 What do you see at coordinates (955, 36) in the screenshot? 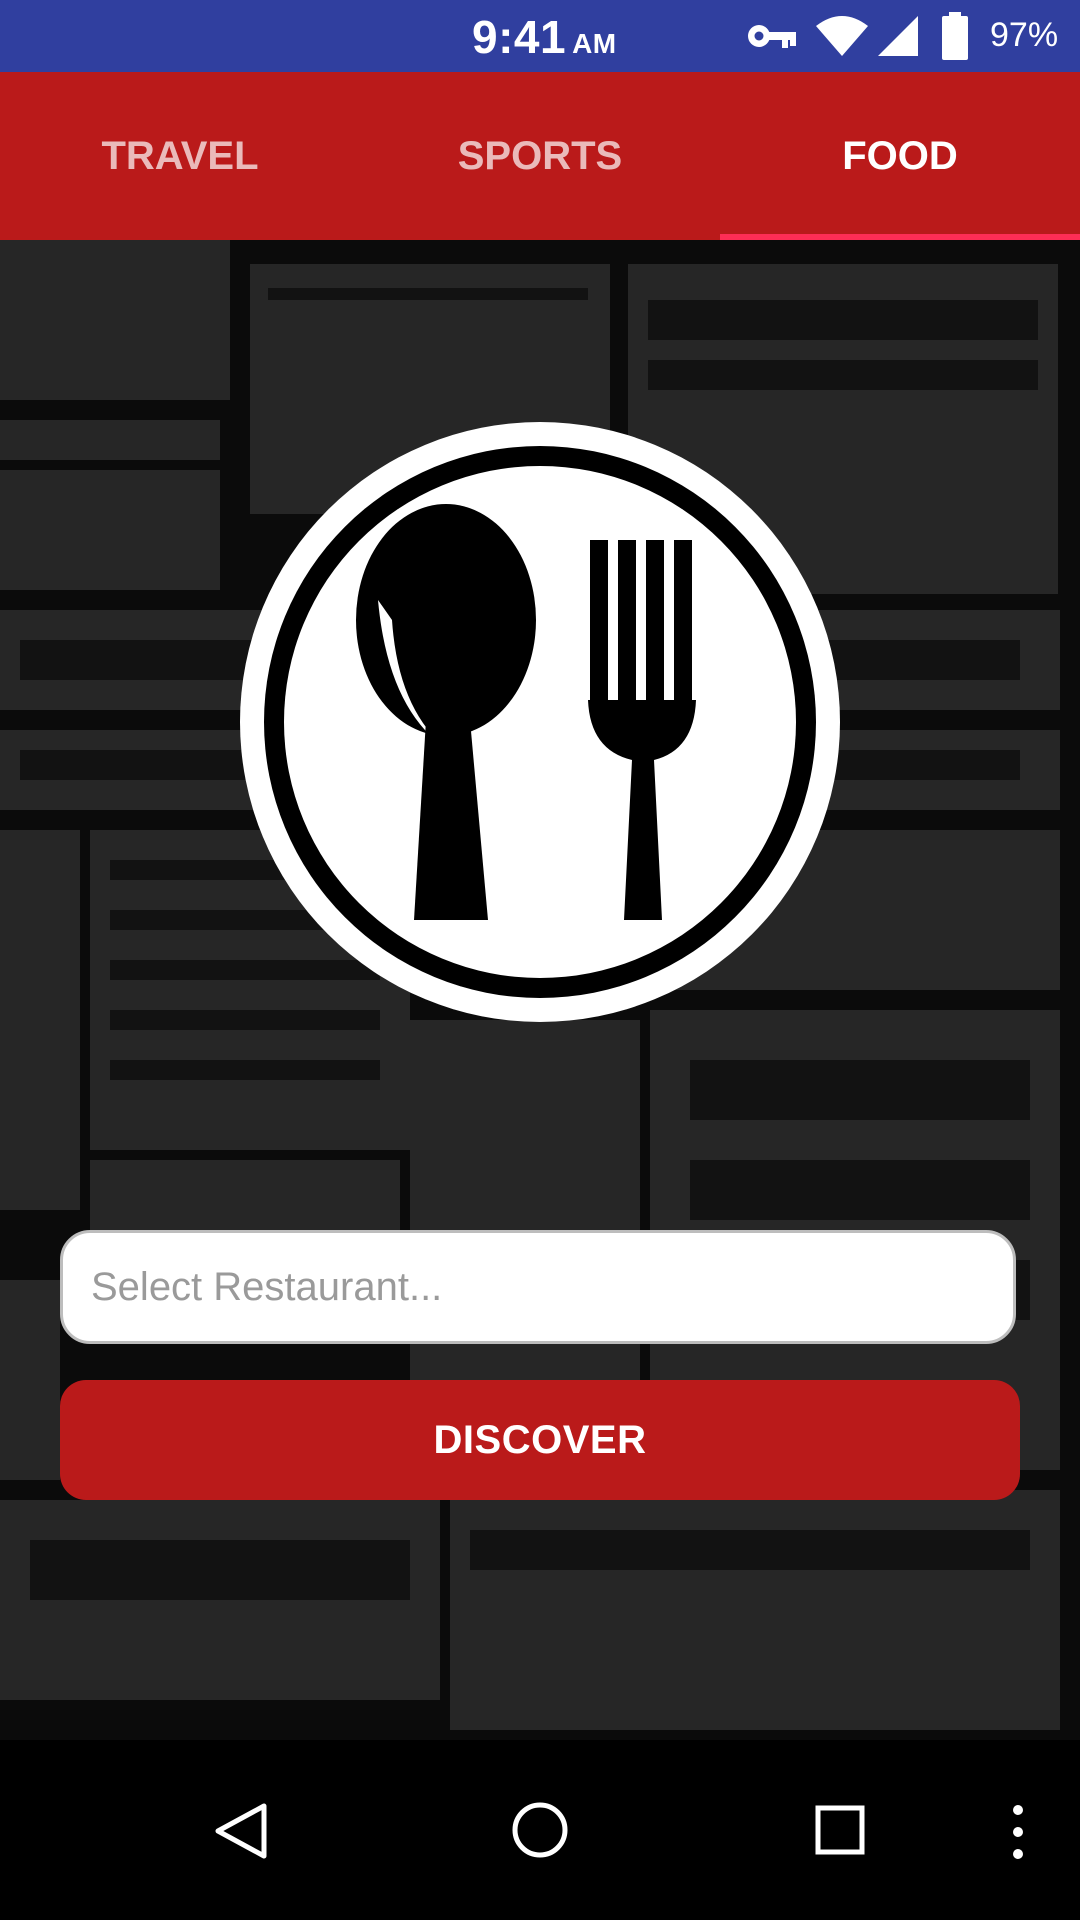
I see `battery-icon` at bounding box center [955, 36].